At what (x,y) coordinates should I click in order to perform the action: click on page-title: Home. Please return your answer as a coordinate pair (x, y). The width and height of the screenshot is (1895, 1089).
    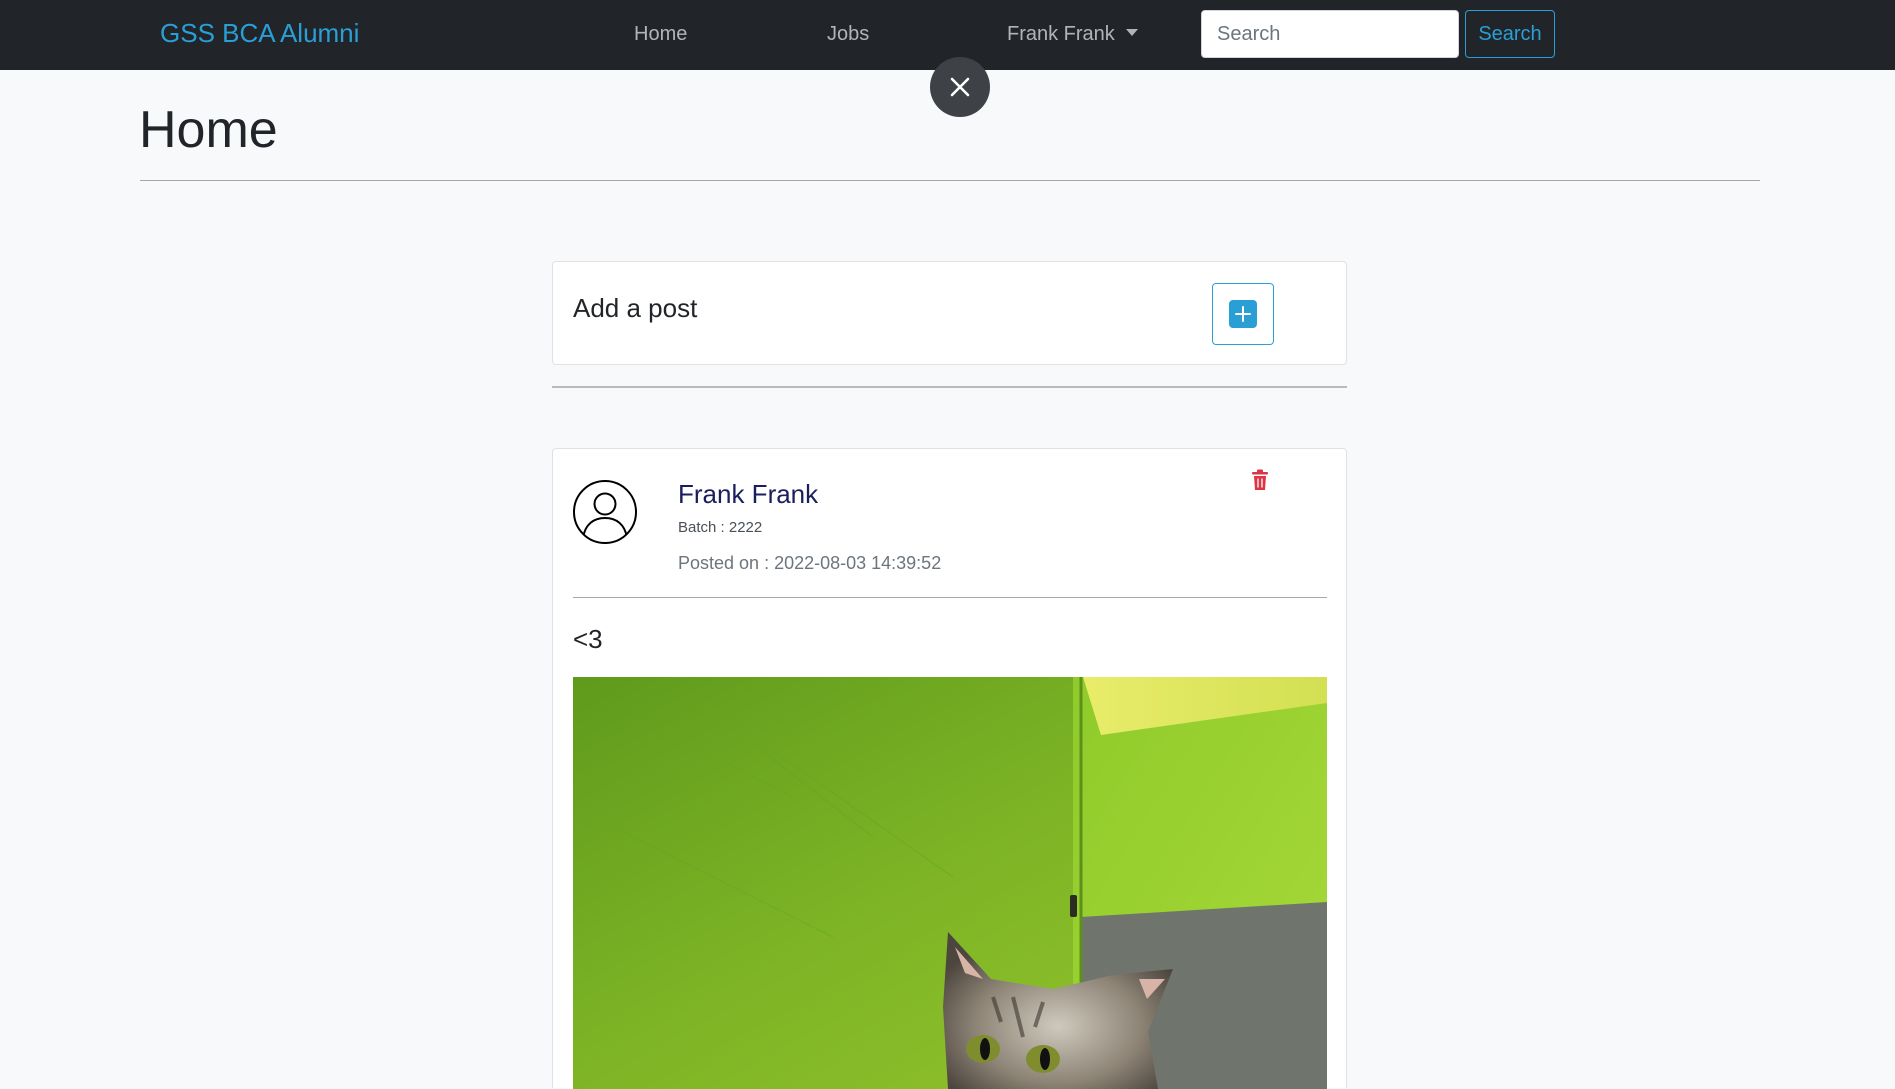
    Looking at the image, I should click on (208, 130).